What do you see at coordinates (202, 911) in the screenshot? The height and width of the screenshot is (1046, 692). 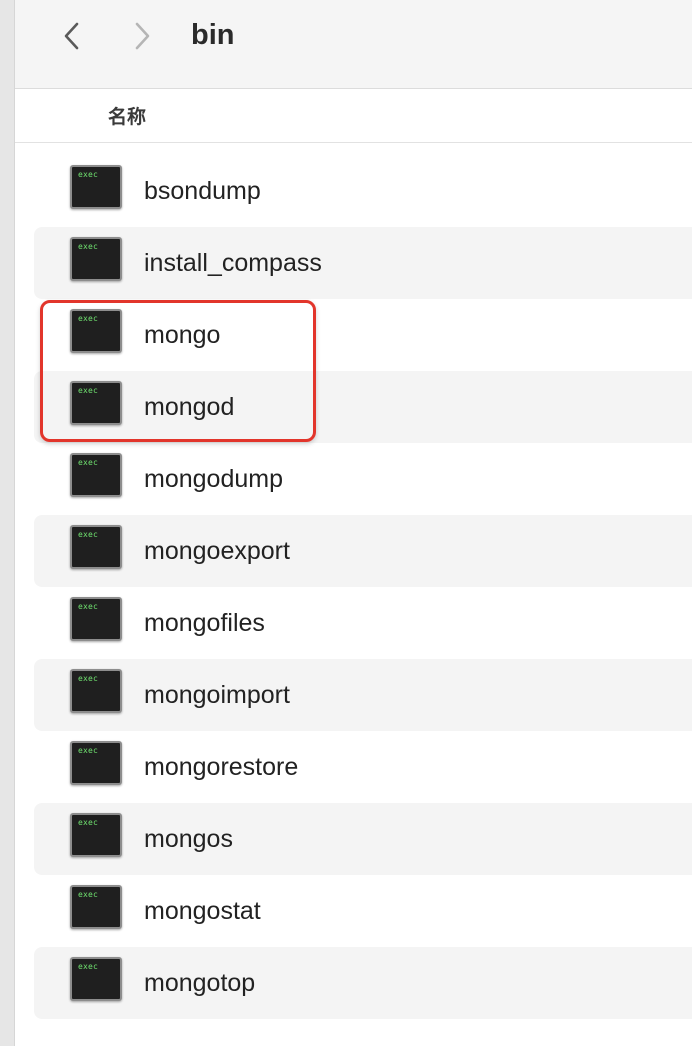 I see `file-name: mongostat` at bounding box center [202, 911].